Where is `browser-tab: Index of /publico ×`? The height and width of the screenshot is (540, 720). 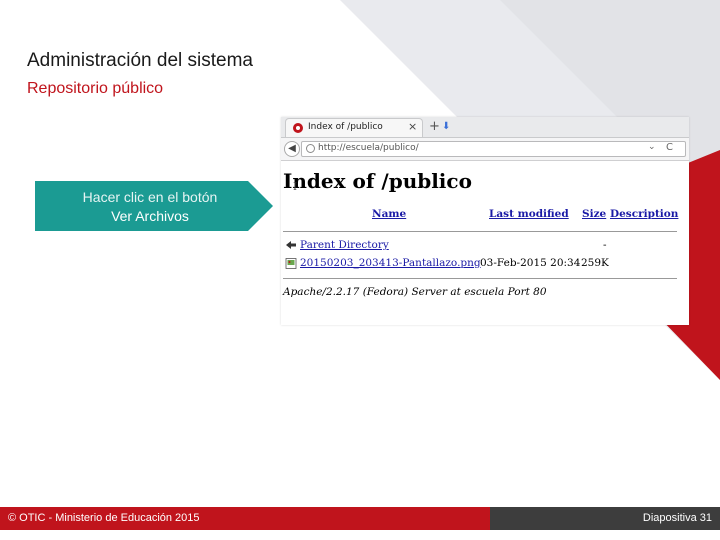 browser-tab: Index of /publico × is located at coordinates (354, 127).